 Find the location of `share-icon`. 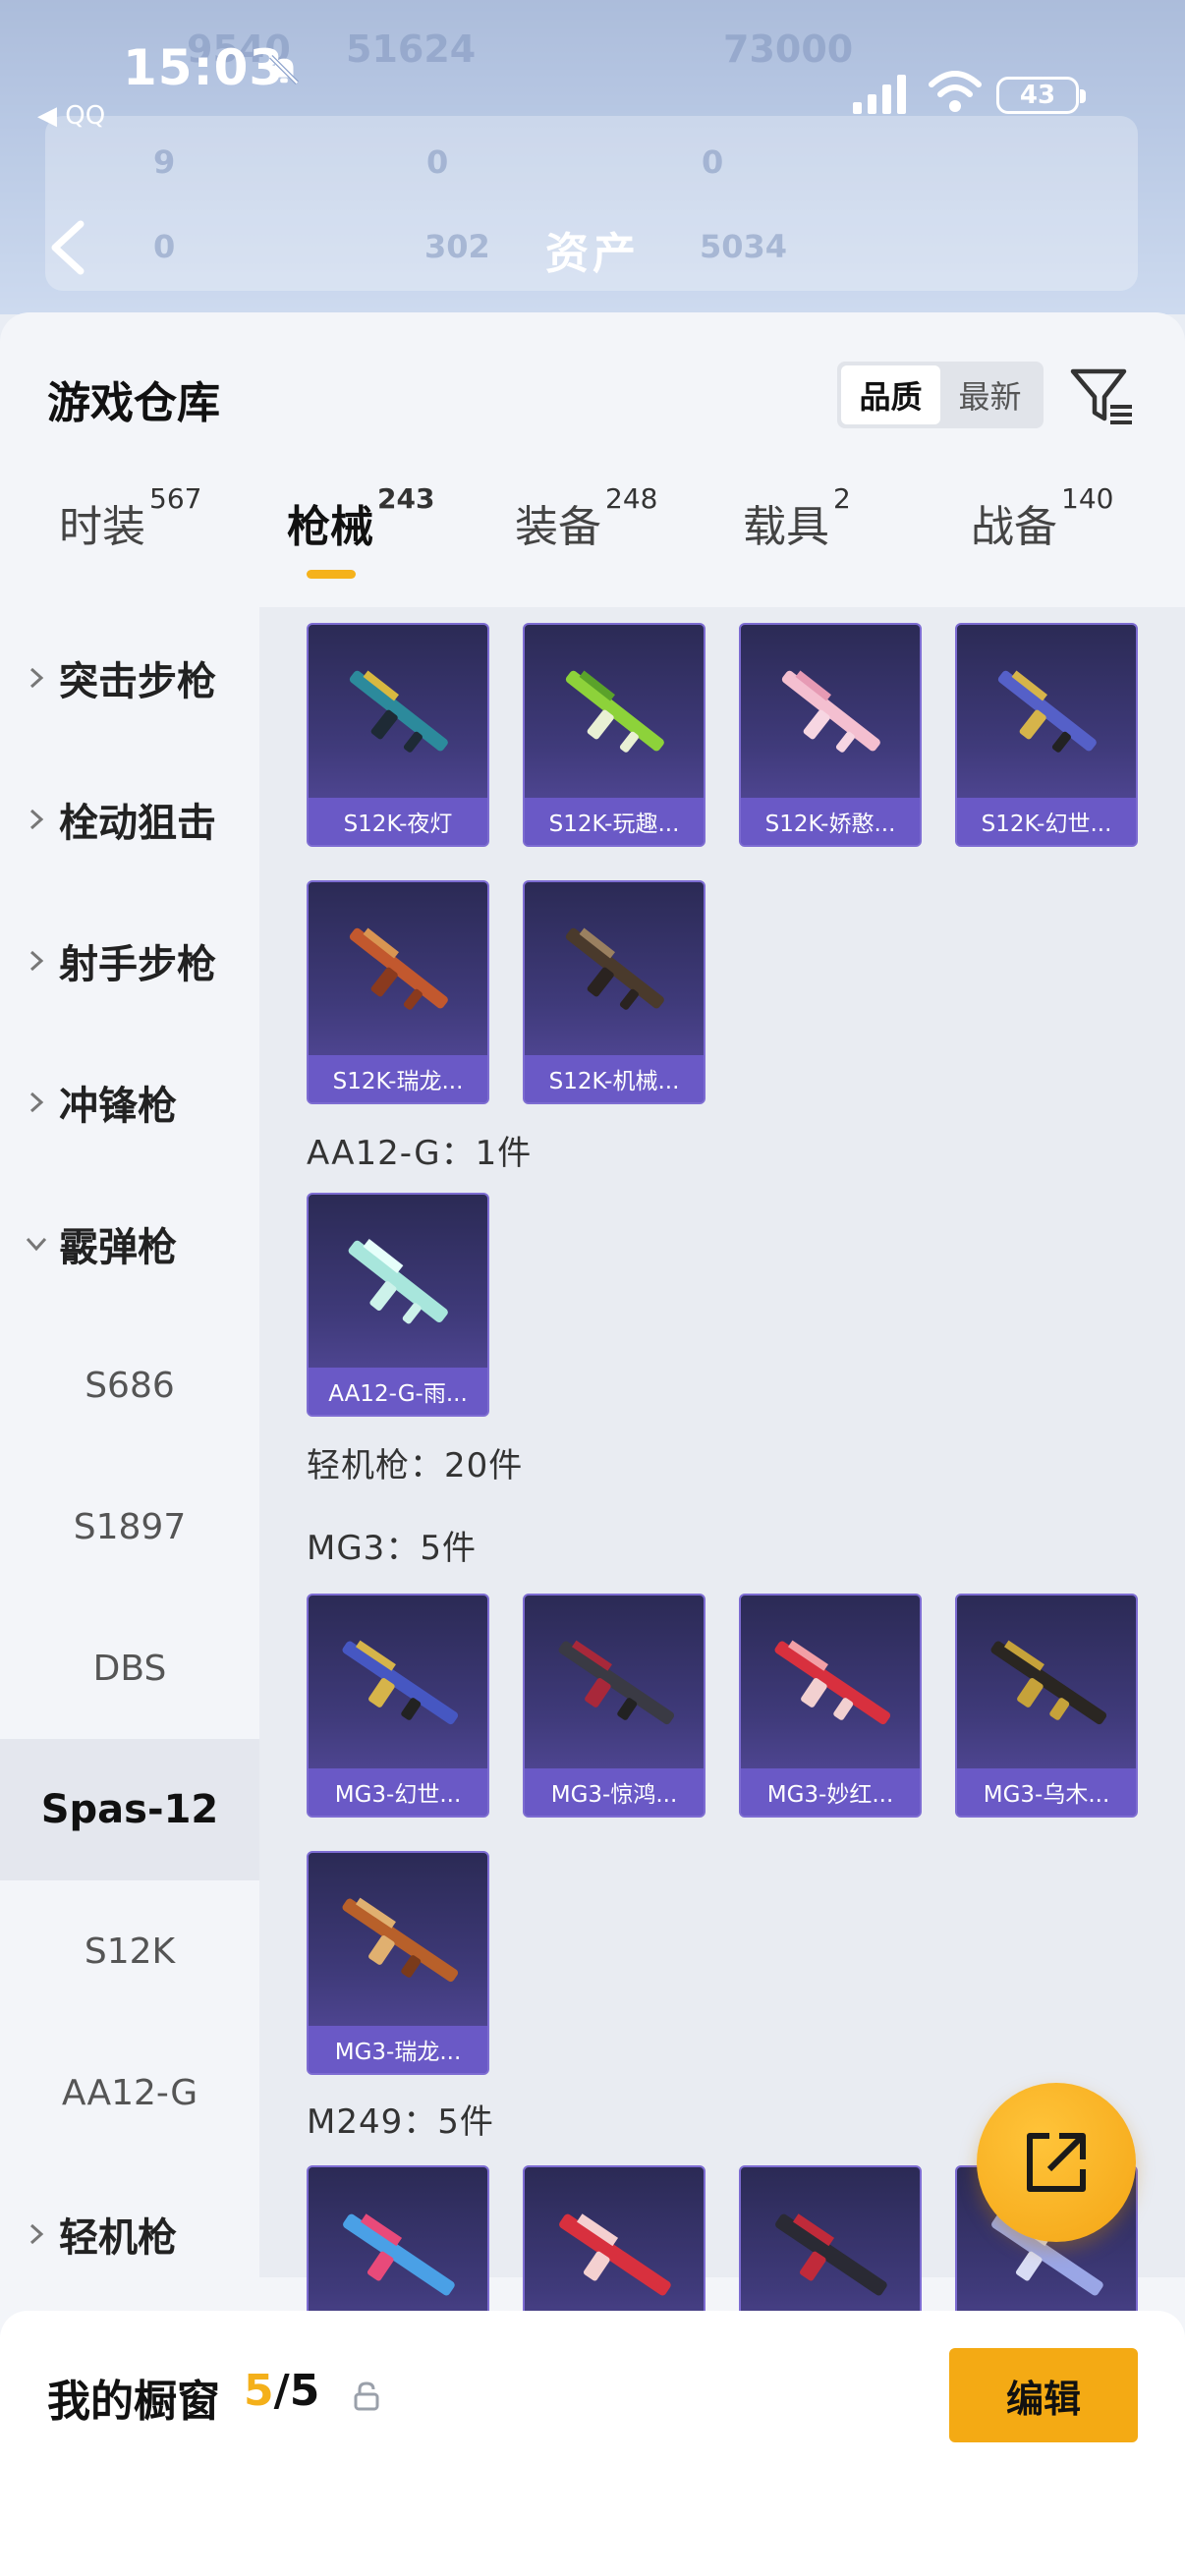

share-icon is located at coordinates (1057, 2162).